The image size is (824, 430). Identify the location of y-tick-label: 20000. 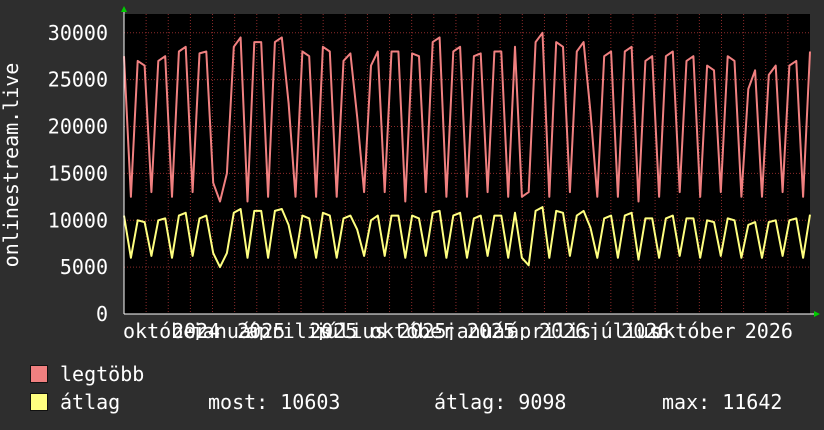
(78, 127).